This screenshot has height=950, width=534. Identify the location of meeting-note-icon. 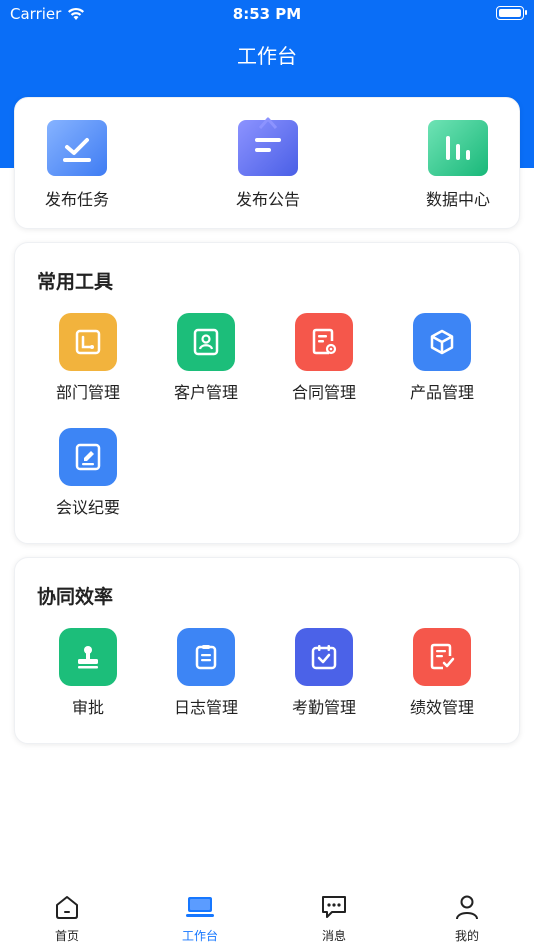
(88, 457).